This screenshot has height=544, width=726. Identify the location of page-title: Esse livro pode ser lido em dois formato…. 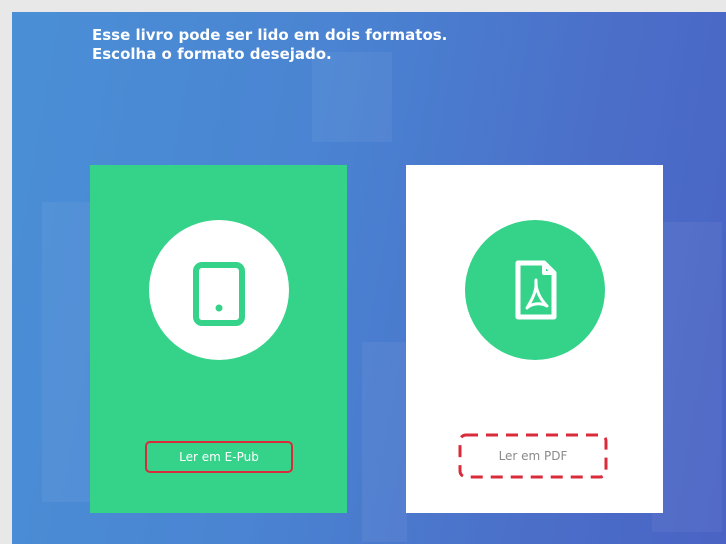
(269, 45).